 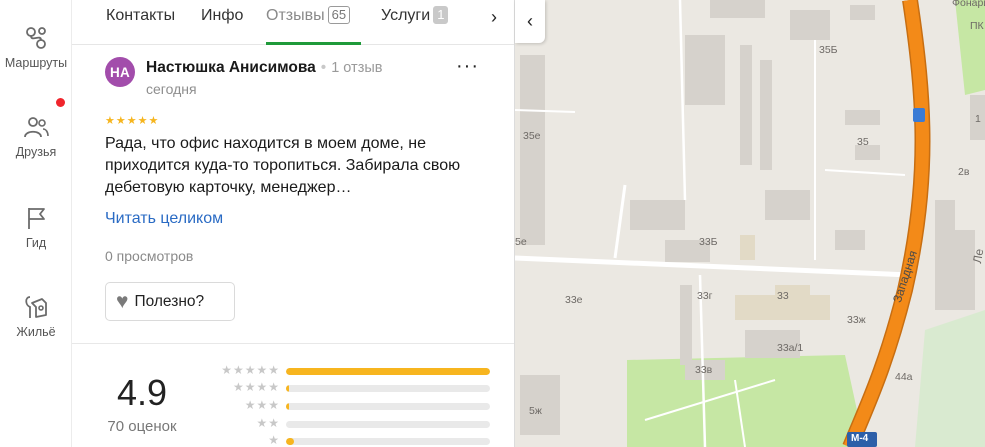 I want to click on tab-reviews-count: 65, so click(x=339, y=15).